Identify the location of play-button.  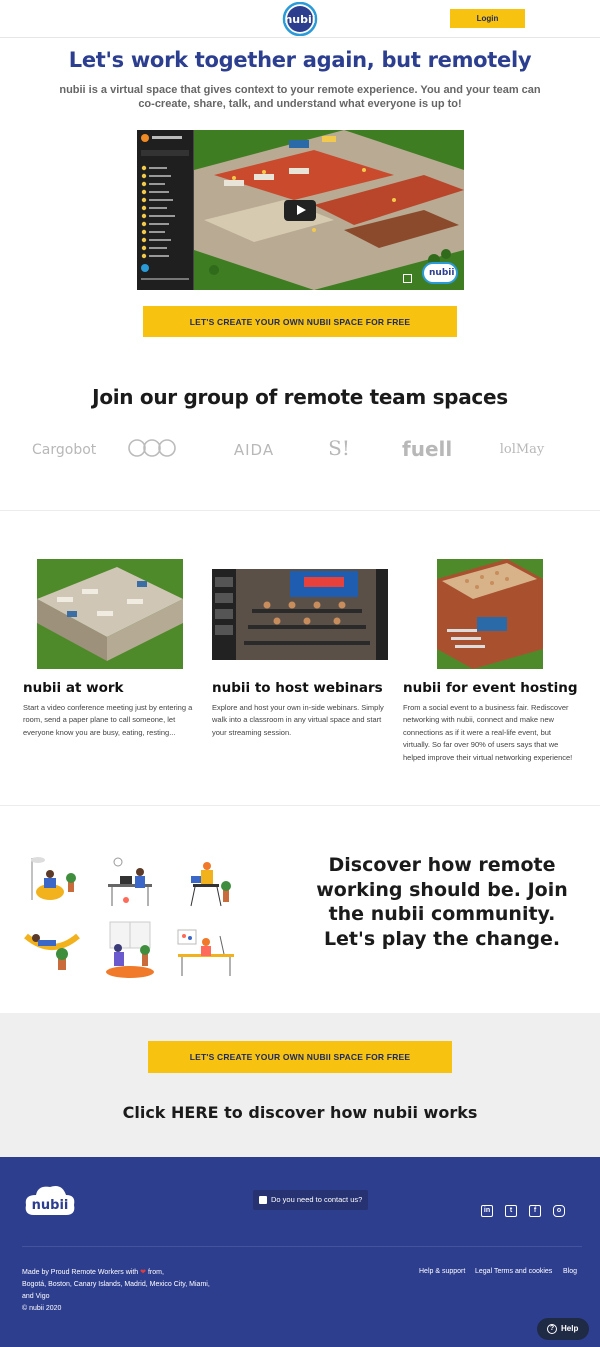
(300, 210).